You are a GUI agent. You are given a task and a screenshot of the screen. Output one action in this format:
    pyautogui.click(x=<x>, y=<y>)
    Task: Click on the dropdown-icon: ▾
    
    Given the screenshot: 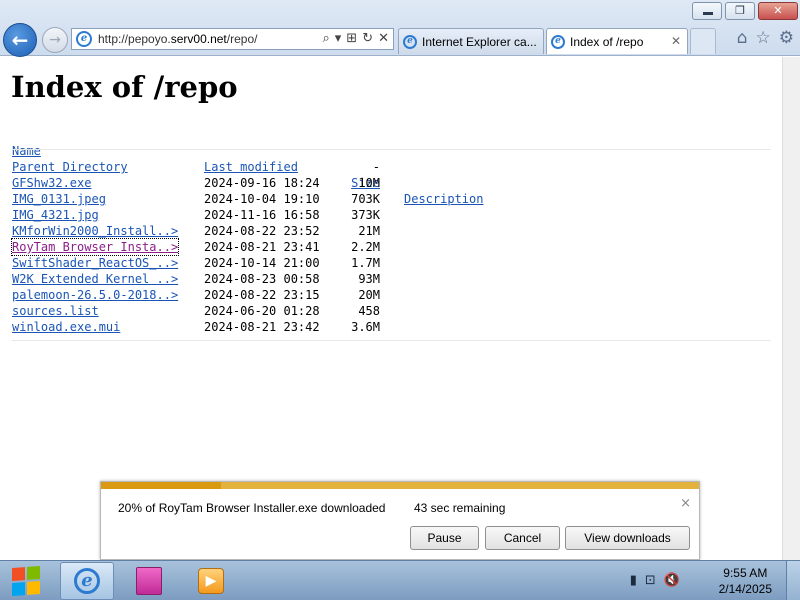 What is the action you would take?
    pyautogui.click(x=338, y=38)
    